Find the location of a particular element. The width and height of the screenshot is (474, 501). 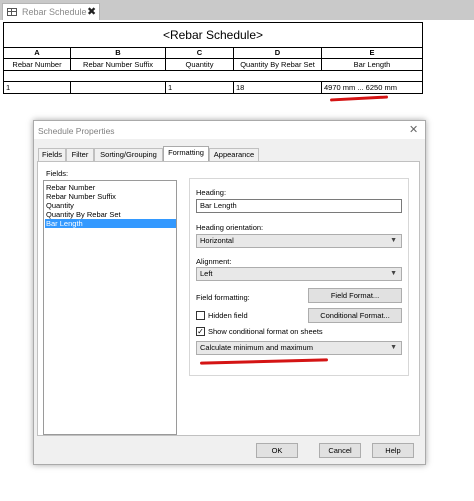

schedule-icon is located at coordinates (12, 12).